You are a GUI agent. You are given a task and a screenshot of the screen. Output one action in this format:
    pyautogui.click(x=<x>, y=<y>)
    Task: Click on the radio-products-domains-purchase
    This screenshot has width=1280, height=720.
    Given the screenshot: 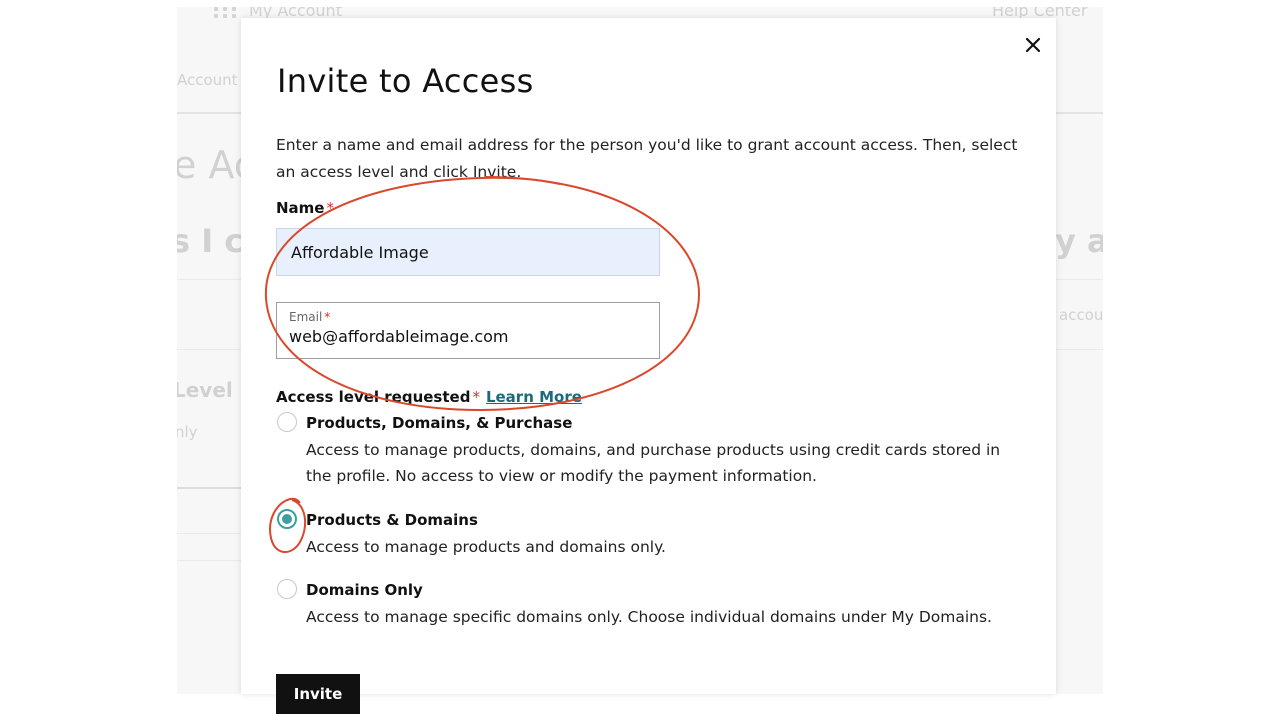 What is the action you would take?
    pyautogui.click(x=287, y=422)
    